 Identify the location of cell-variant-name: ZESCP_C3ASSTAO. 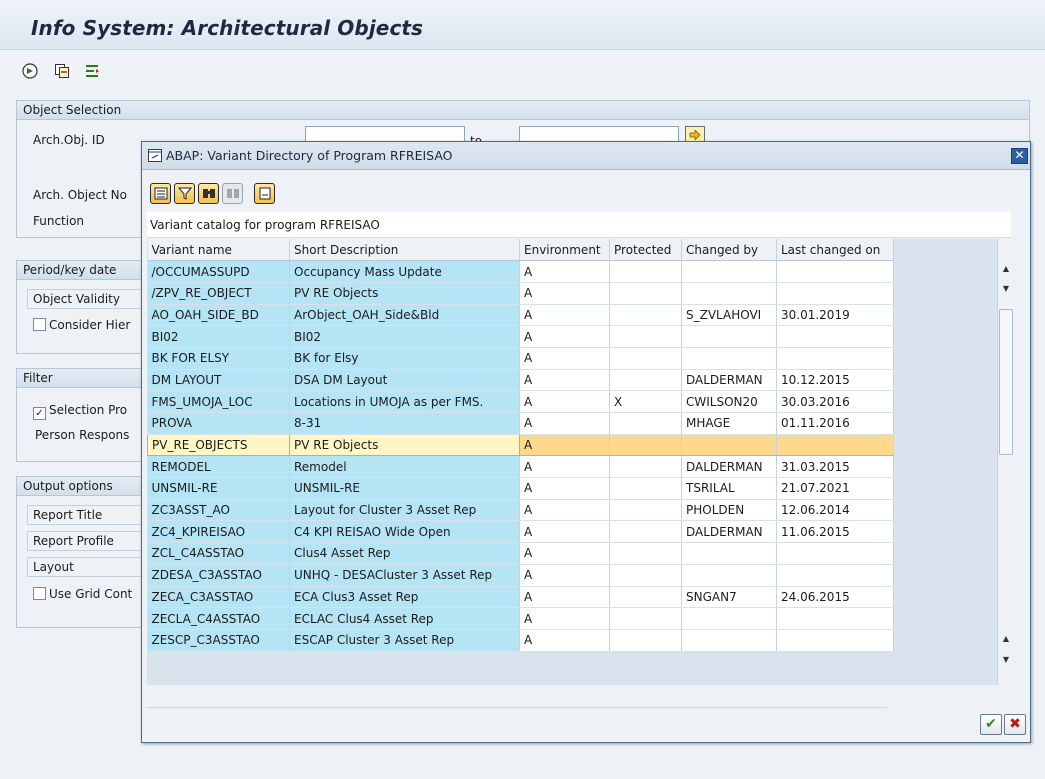
(218, 640).